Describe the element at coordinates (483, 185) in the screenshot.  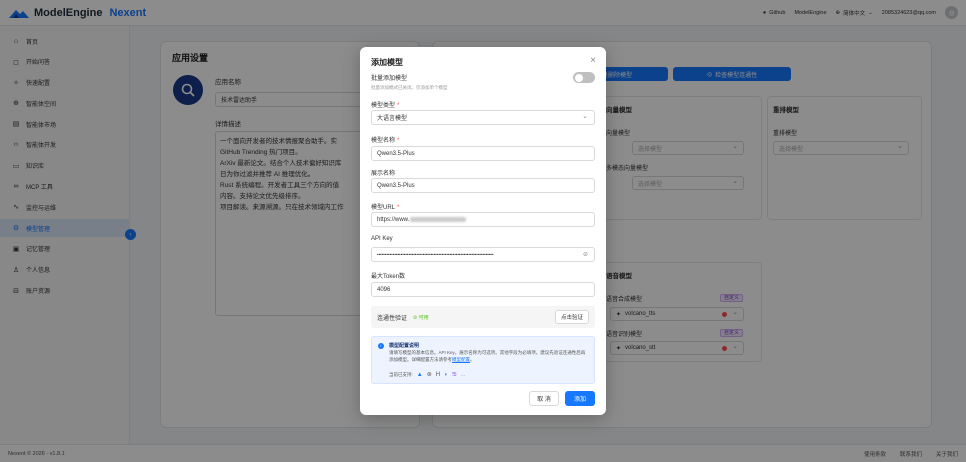
I see `display-name-input: Qwen3.5-Plus` at that location.